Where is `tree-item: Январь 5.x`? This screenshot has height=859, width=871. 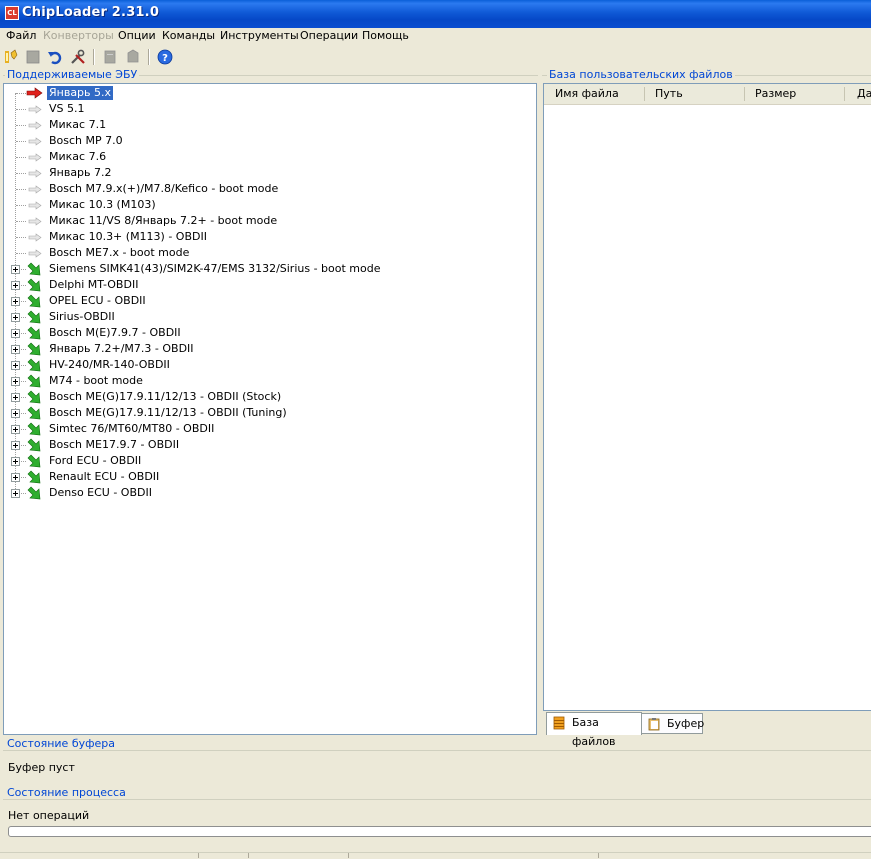
tree-item: Январь 5.x is located at coordinates (269, 93).